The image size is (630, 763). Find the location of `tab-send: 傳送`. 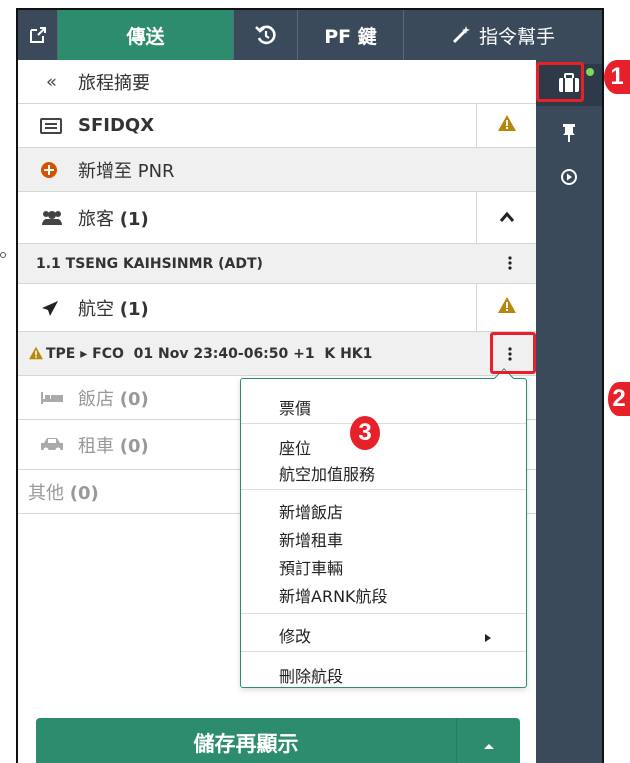

tab-send: 傳送 is located at coordinates (146, 35).